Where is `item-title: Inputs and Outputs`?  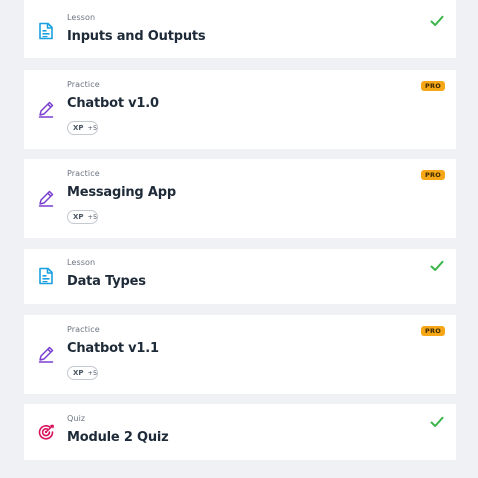 item-title: Inputs and Outputs is located at coordinates (136, 36).